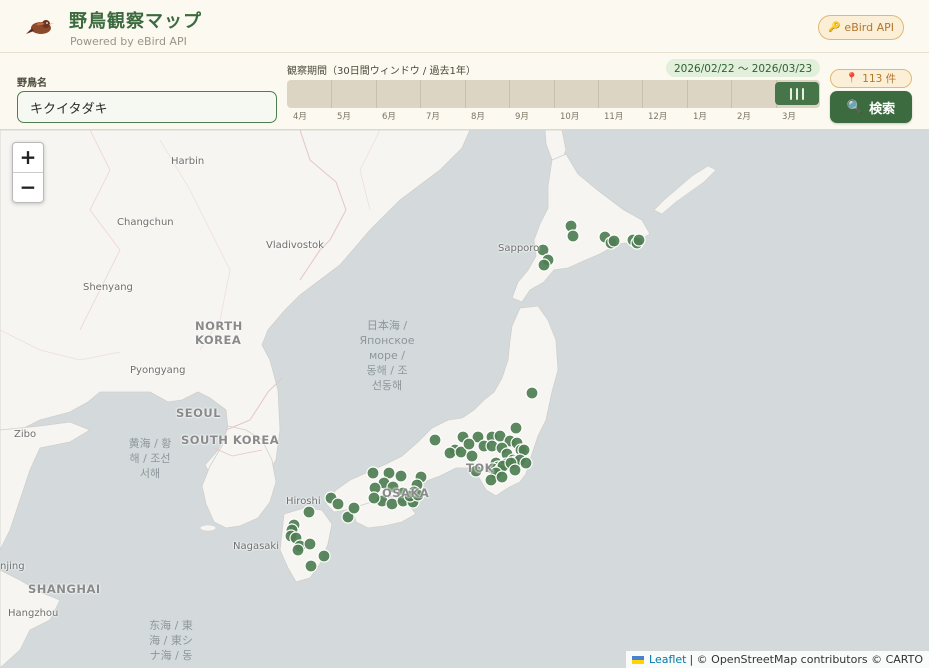 The height and width of the screenshot is (668, 929). Describe the element at coordinates (158, 370) in the screenshot. I see `map-label-pyongyang: Pyongyang` at that location.